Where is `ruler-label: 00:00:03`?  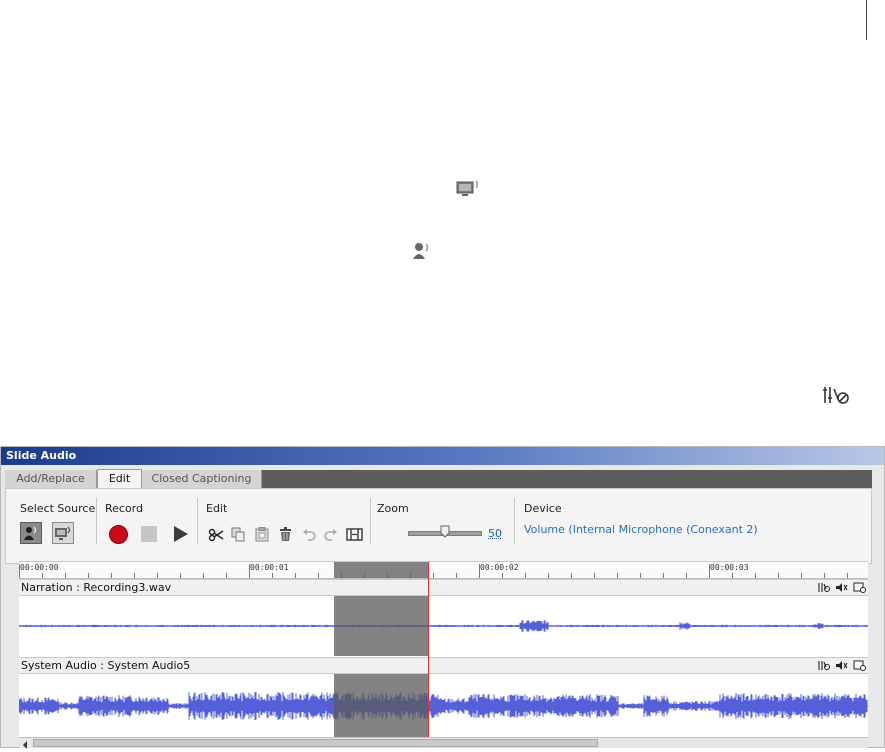
ruler-label: 00:00:03 is located at coordinates (729, 567).